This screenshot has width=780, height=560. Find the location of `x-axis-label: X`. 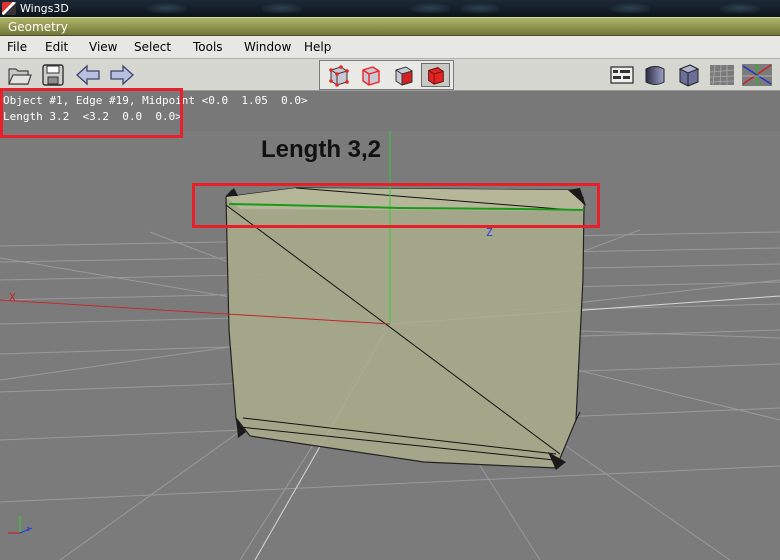

x-axis-label: X is located at coordinates (12, 297).